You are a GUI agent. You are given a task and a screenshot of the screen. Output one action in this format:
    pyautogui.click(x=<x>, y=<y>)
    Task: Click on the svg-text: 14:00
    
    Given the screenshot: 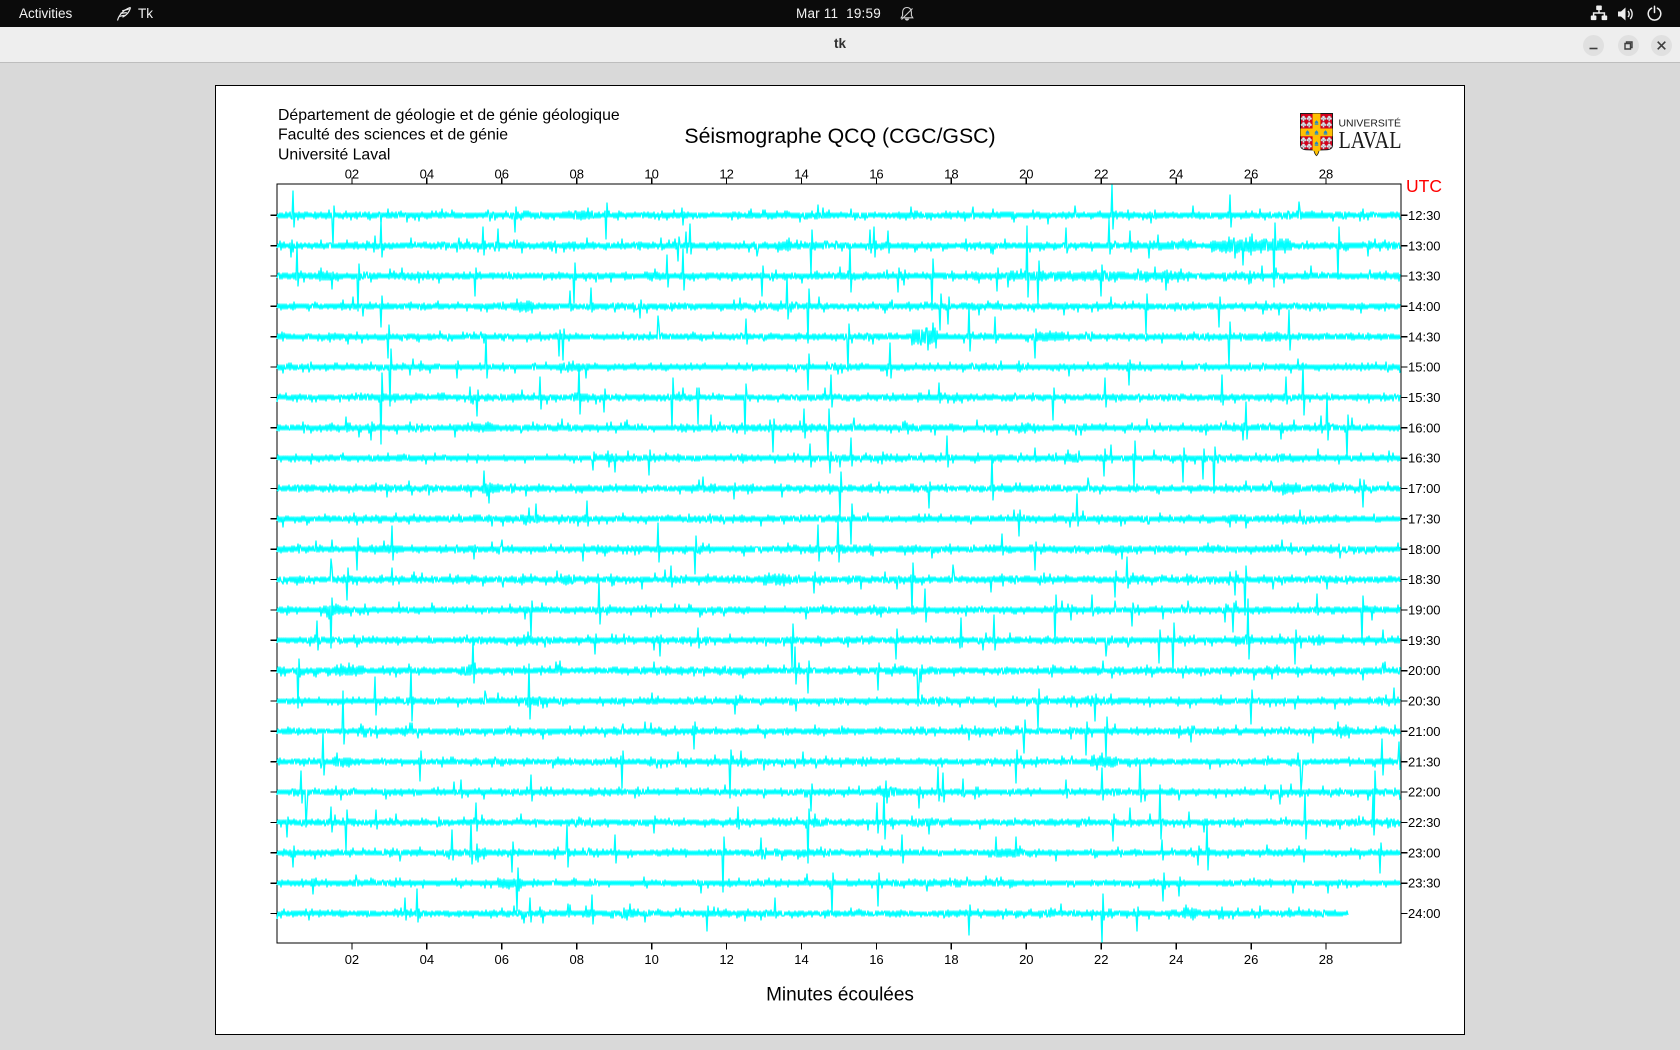 What is the action you would take?
    pyautogui.click(x=1424, y=306)
    